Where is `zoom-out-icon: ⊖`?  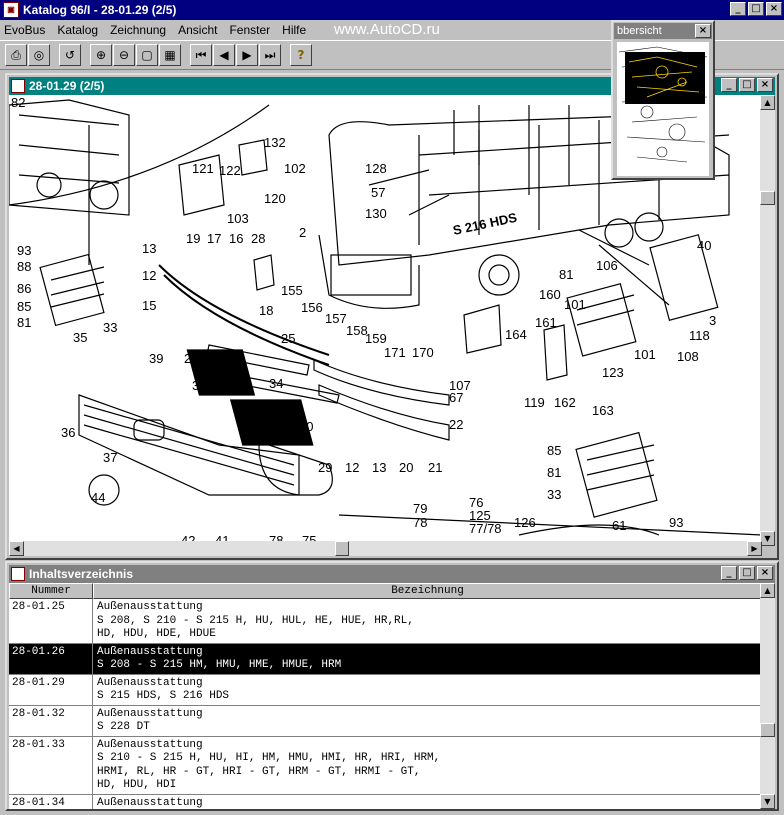 zoom-out-icon: ⊖ is located at coordinates (124, 55).